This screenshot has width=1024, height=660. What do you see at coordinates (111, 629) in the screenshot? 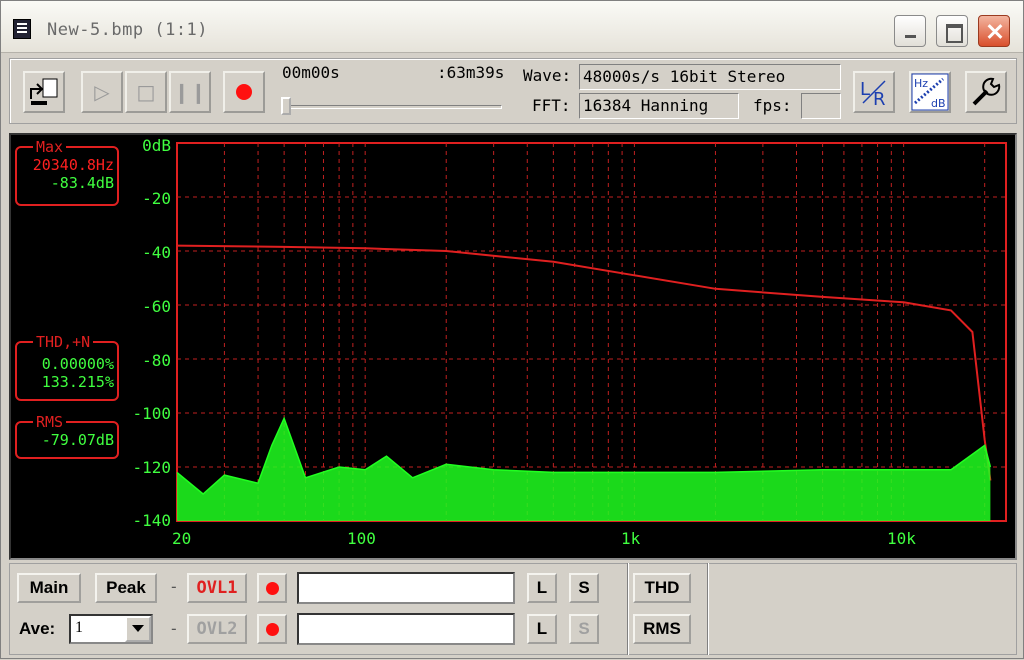
I see `ave-select: 1` at bounding box center [111, 629].